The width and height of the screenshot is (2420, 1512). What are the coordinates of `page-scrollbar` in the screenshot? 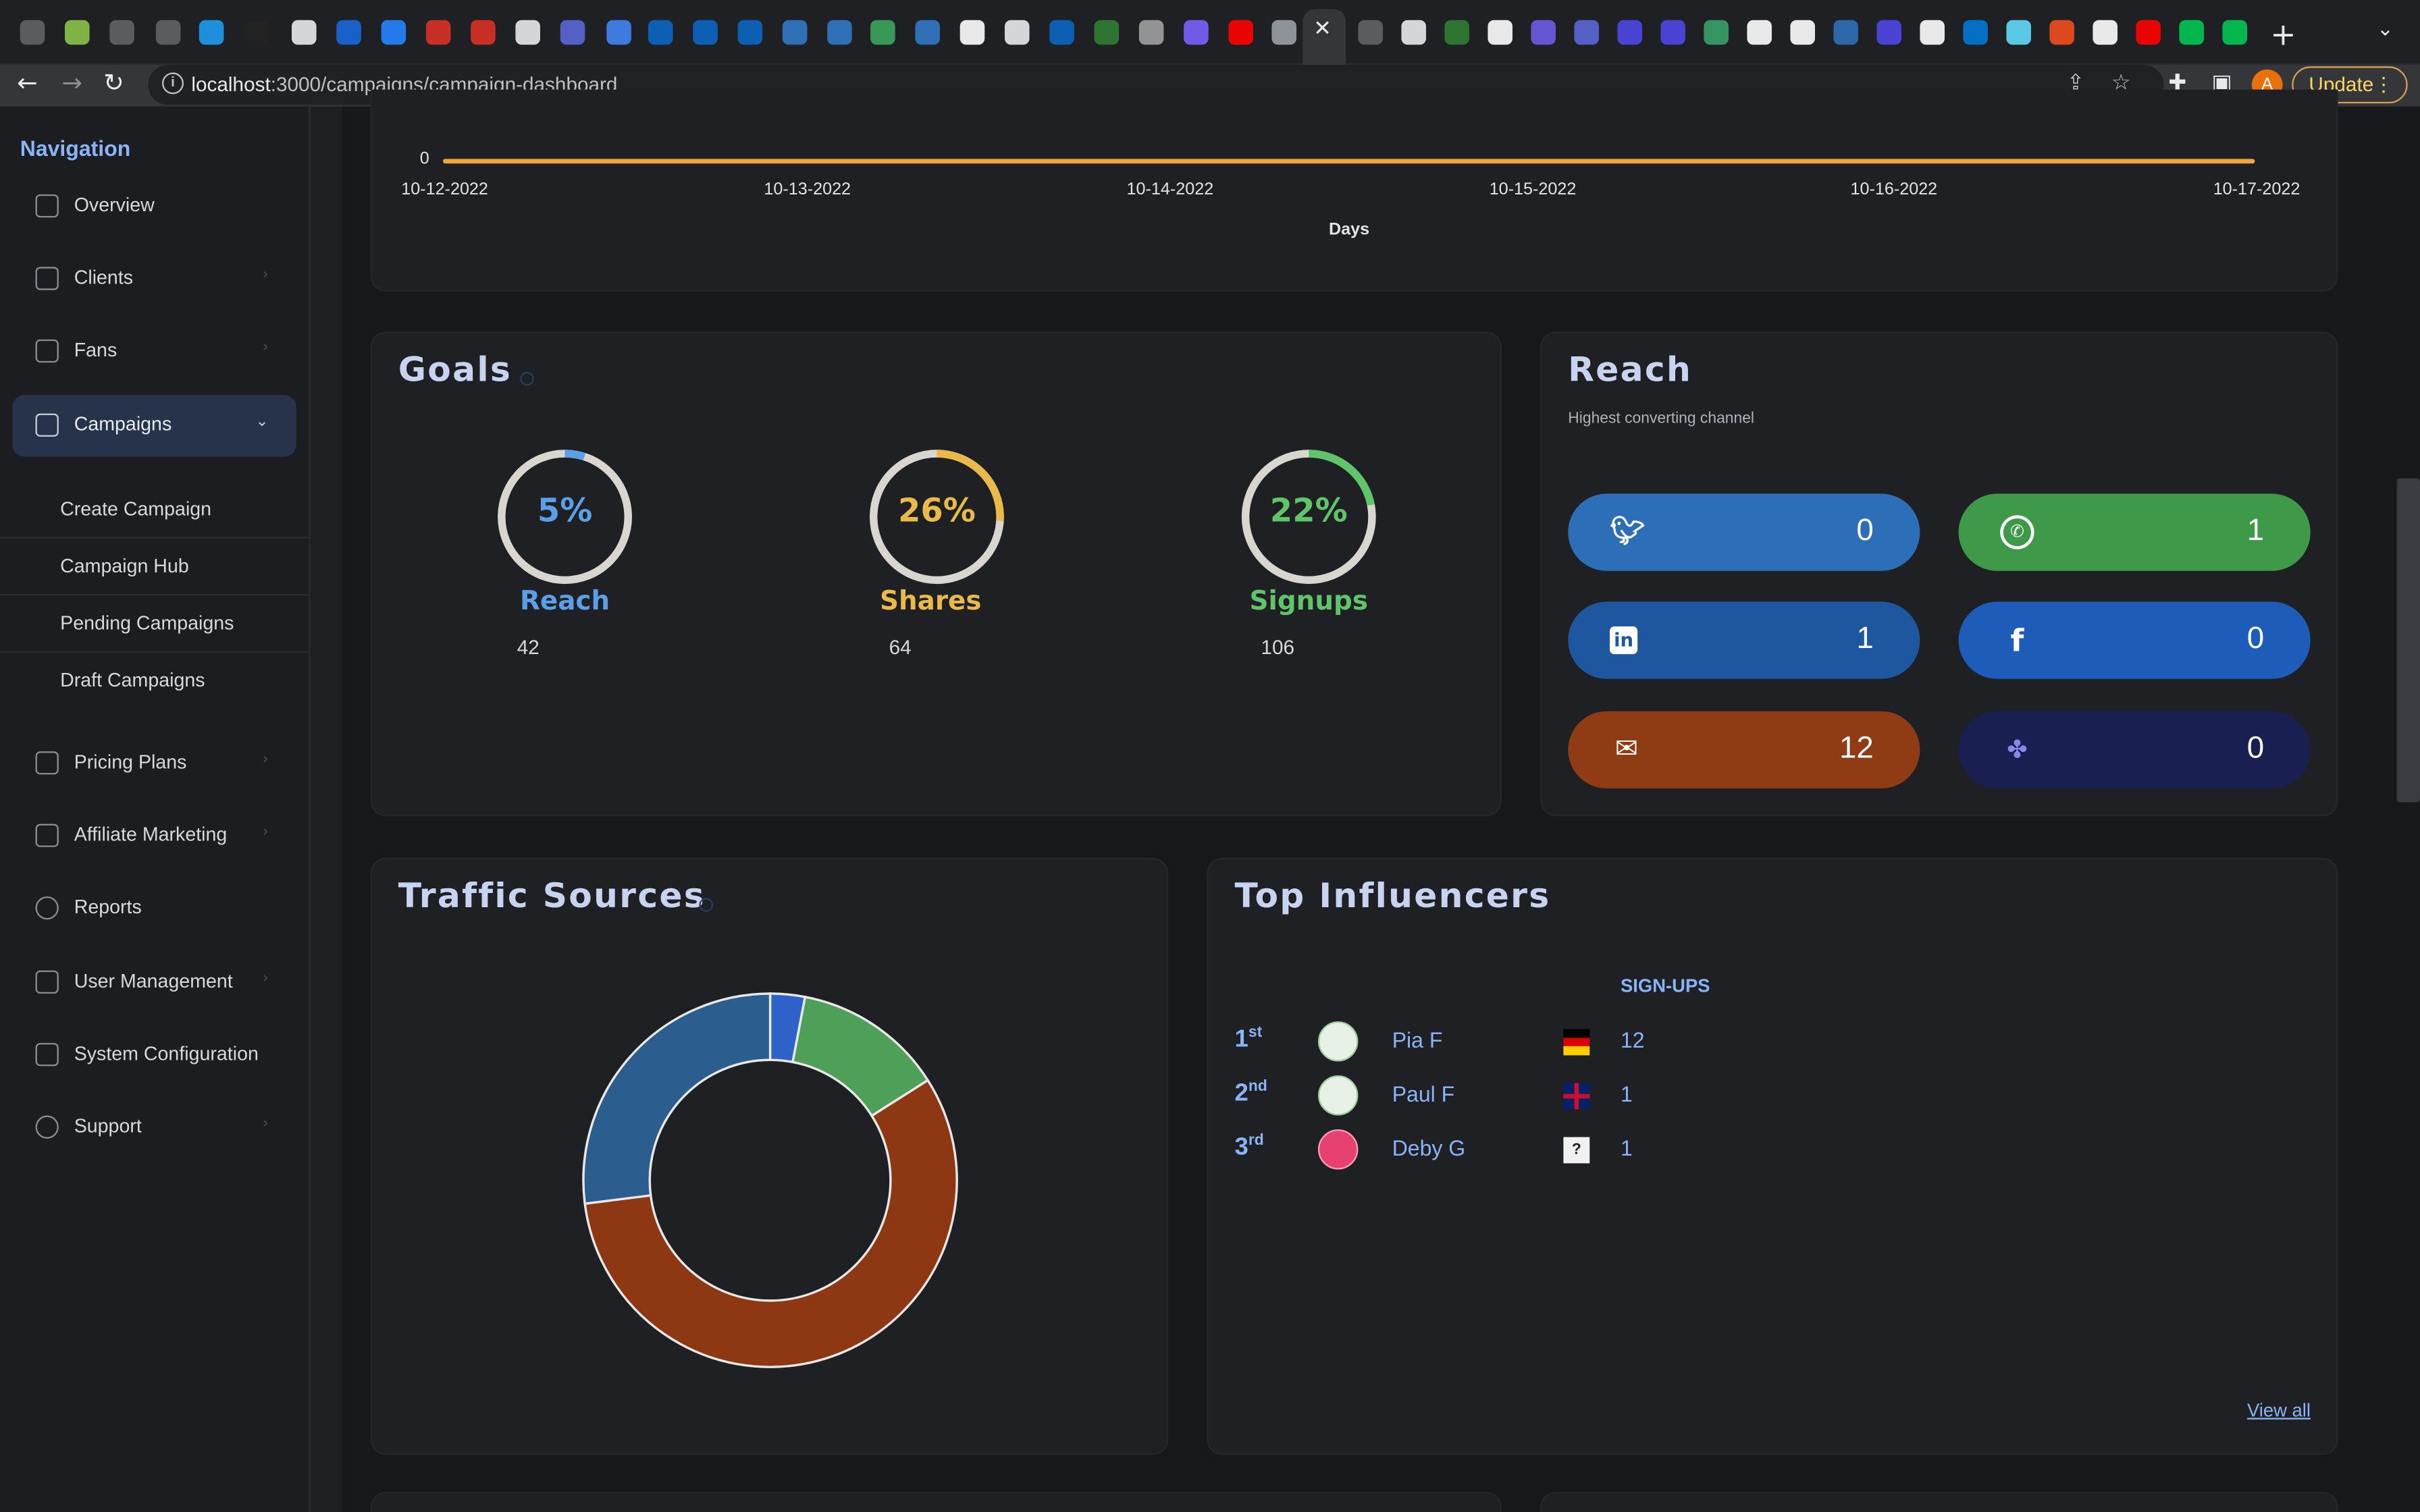 It's located at (2408, 640).